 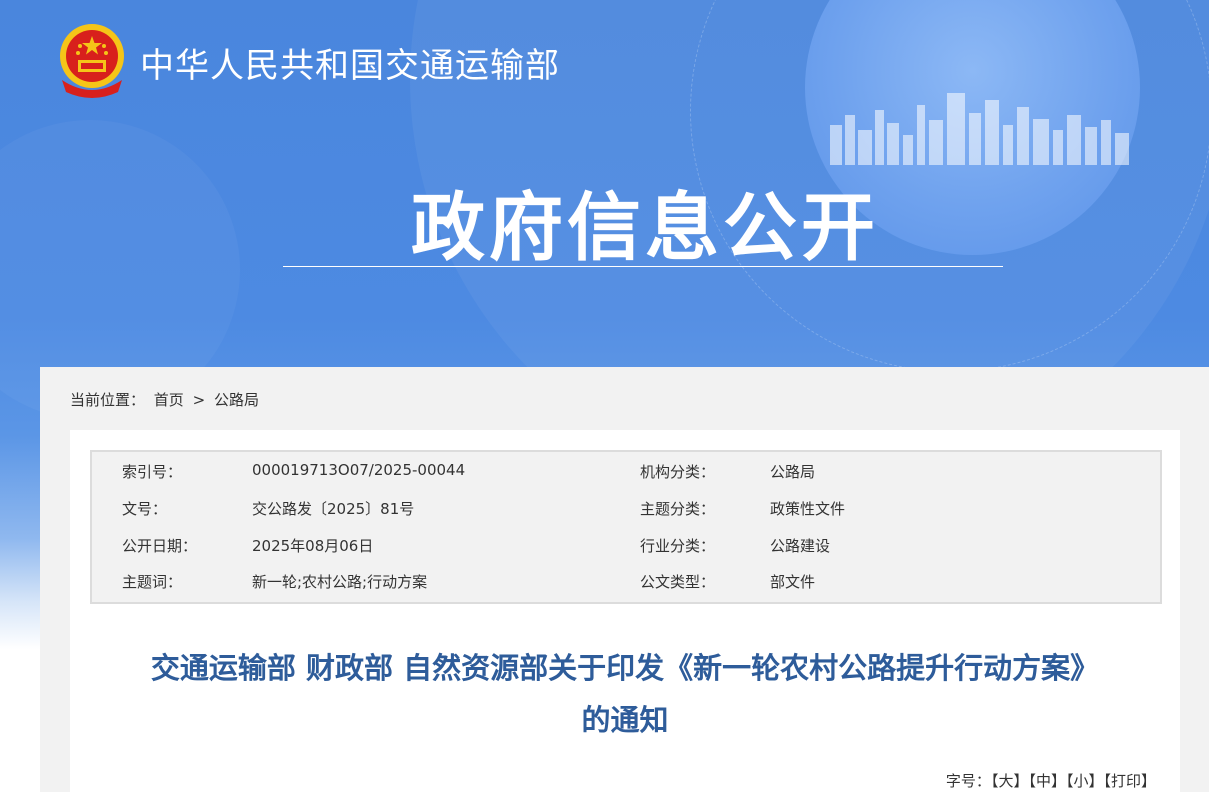 What do you see at coordinates (625, 720) in the screenshot?
I see `document-title-line: 的通知` at bounding box center [625, 720].